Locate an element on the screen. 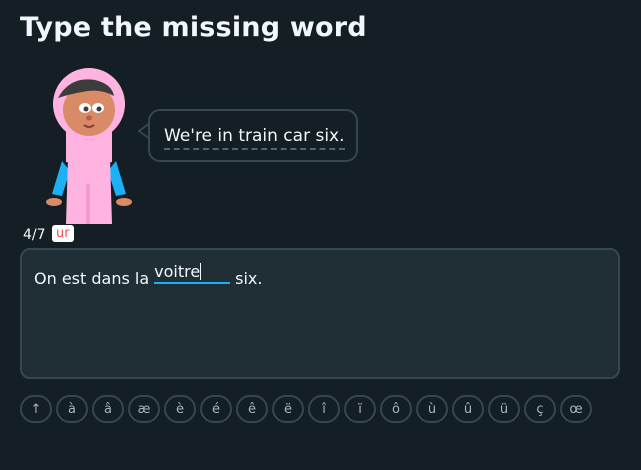 Image resolution: width=641 pixels, height=470 pixels. special-characters-keyboard: ↑ à â æ è é ê ë î ï ô ù û ü ç œ is located at coordinates (306, 409).